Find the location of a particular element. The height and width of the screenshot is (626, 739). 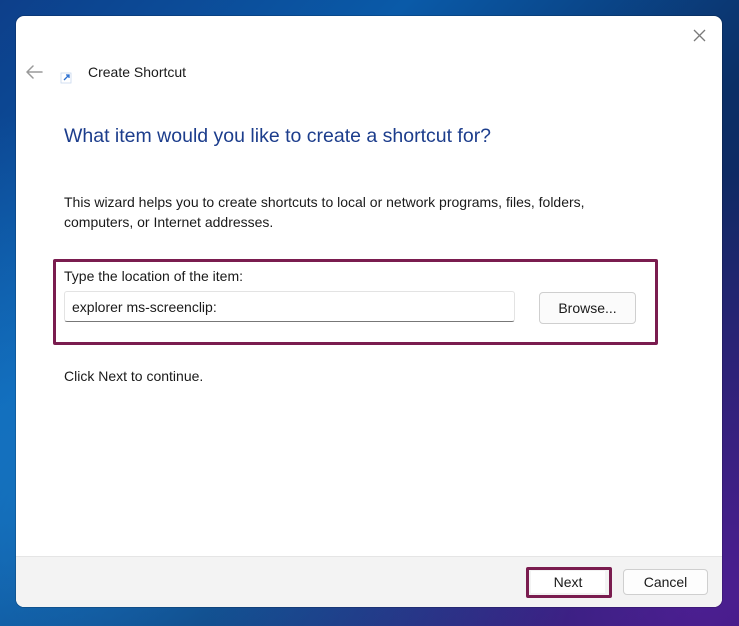

next-button: Next is located at coordinates (568, 582).